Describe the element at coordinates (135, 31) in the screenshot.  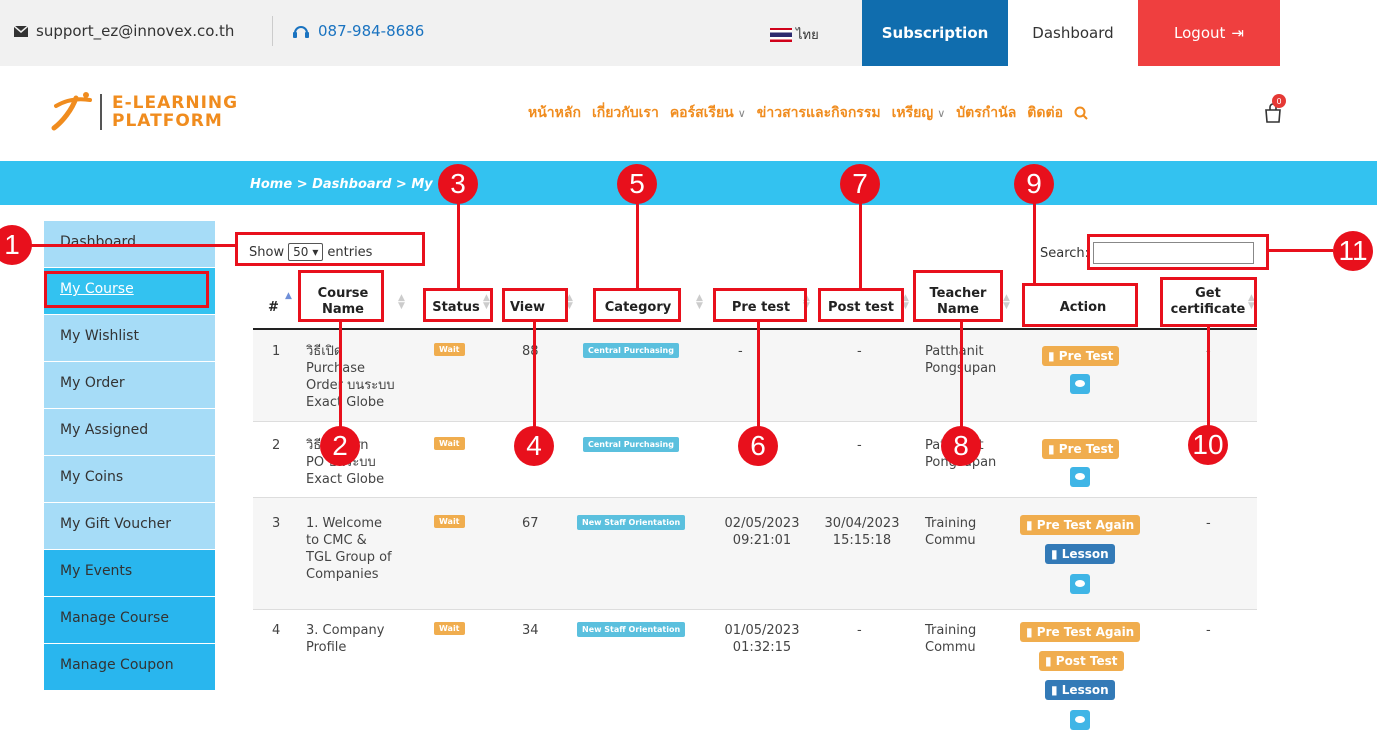
I see `support-email-text: support_ez@innovex.co.th` at that location.